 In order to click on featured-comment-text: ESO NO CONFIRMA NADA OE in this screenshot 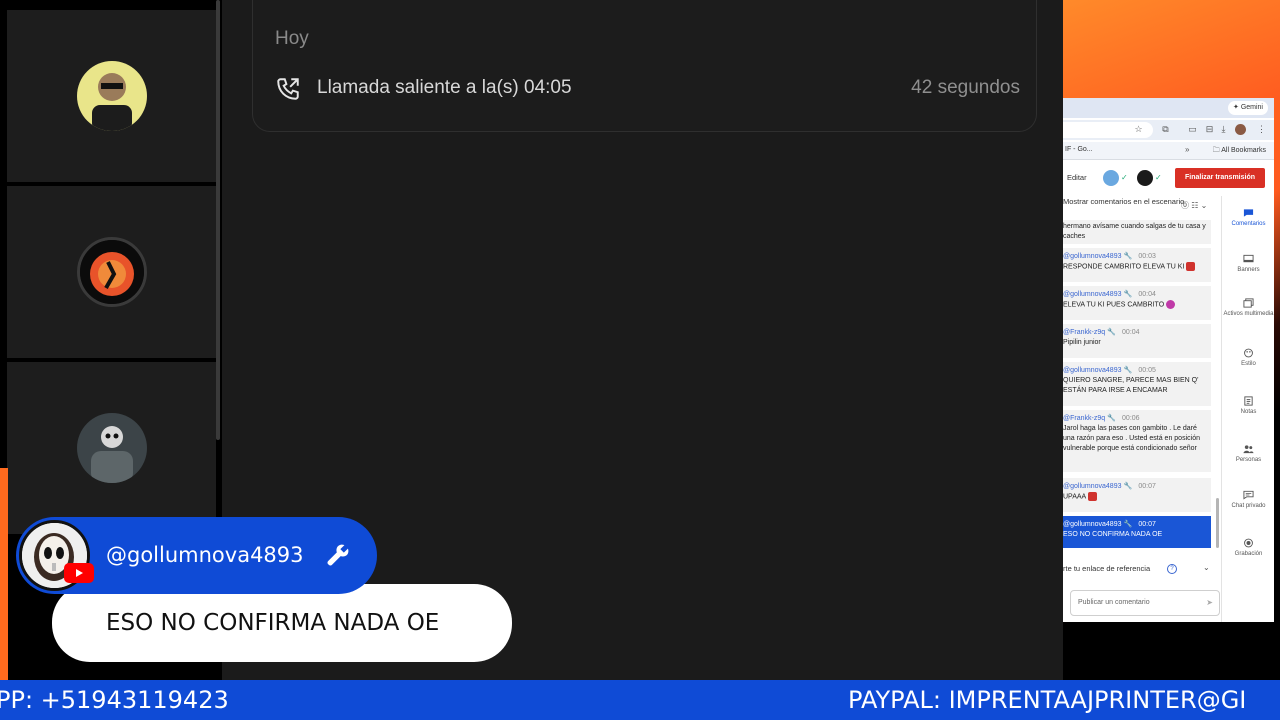, I will do `click(273, 623)`.